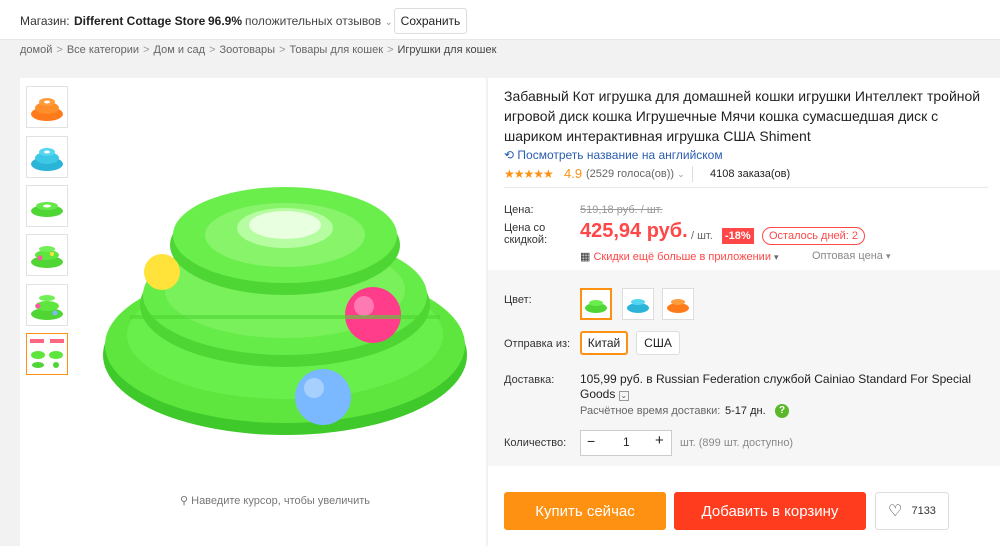  I want to click on color-swatch-blue, so click(638, 304).